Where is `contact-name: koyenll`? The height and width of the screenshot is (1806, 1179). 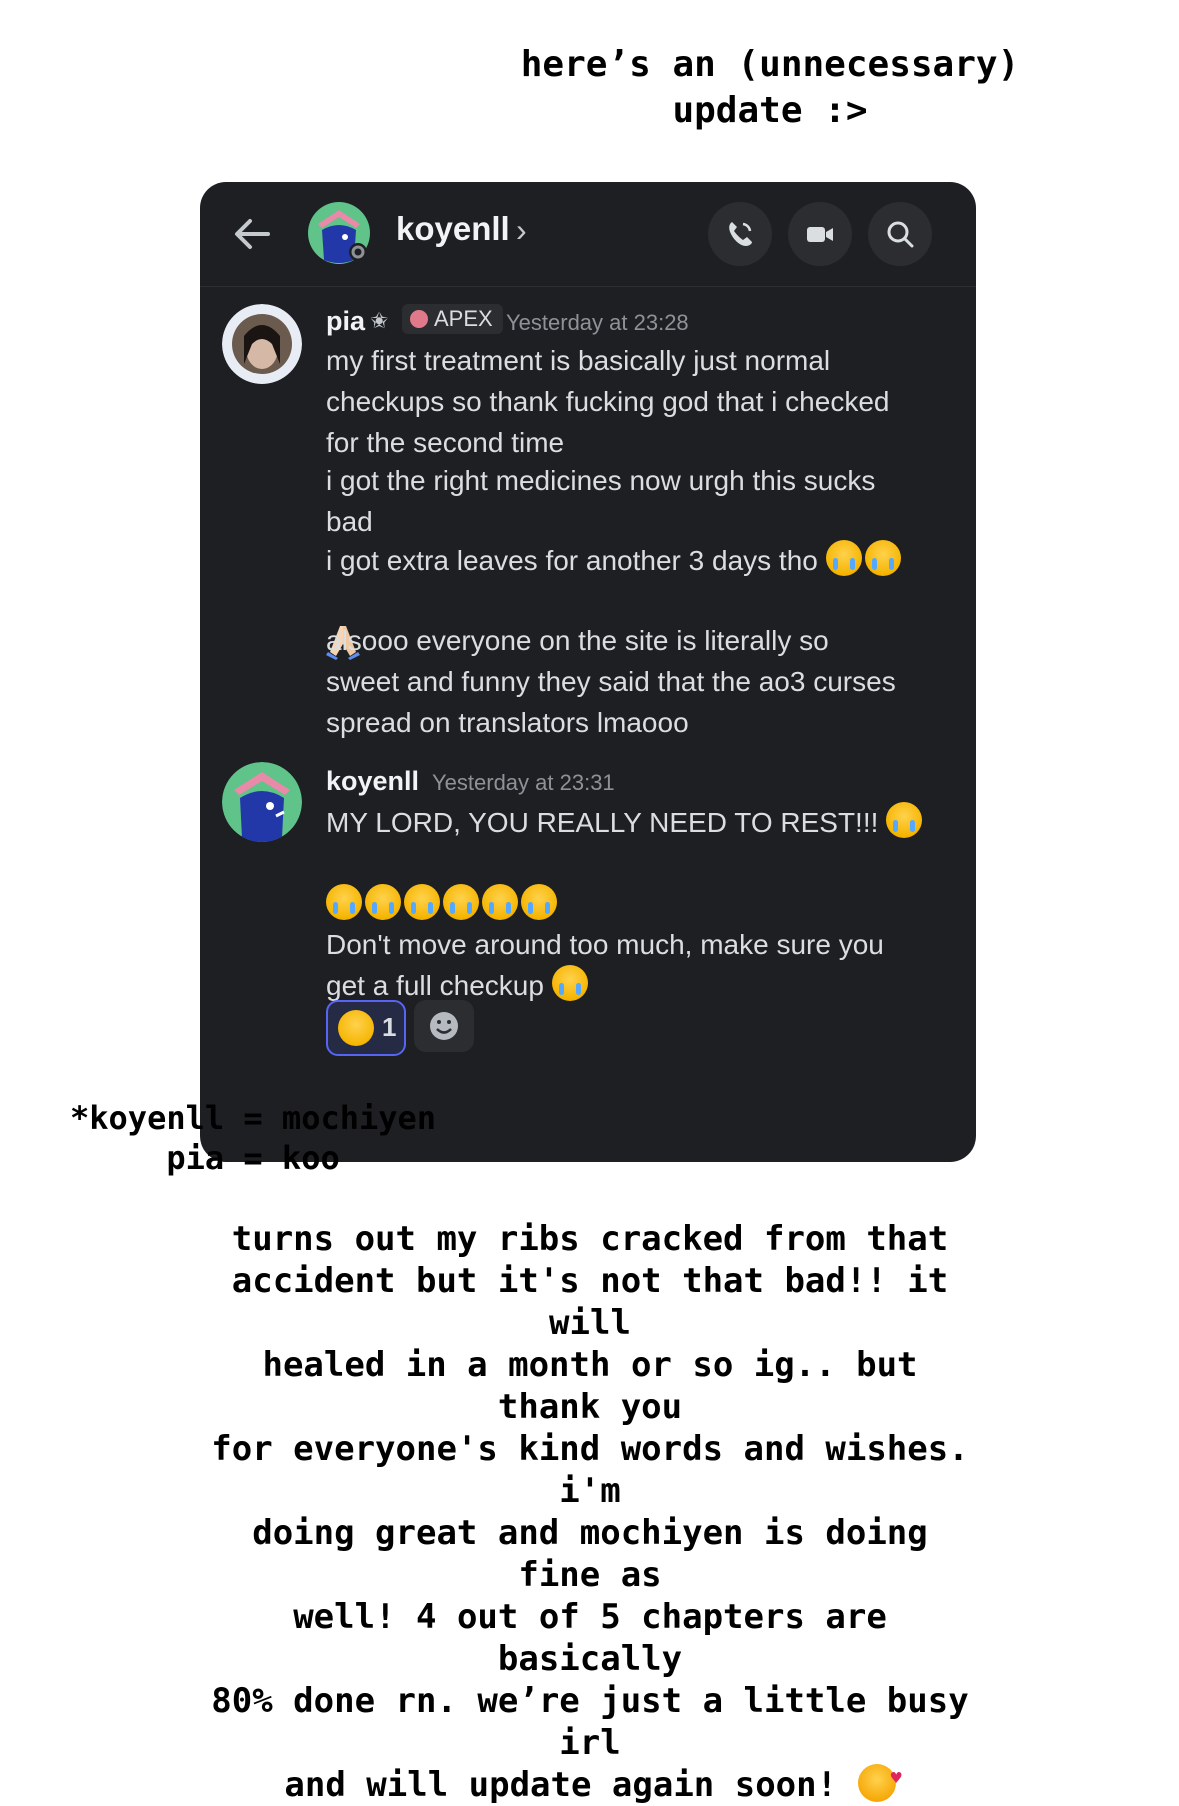 contact-name: koyenll is located at coordinates (453, 229).